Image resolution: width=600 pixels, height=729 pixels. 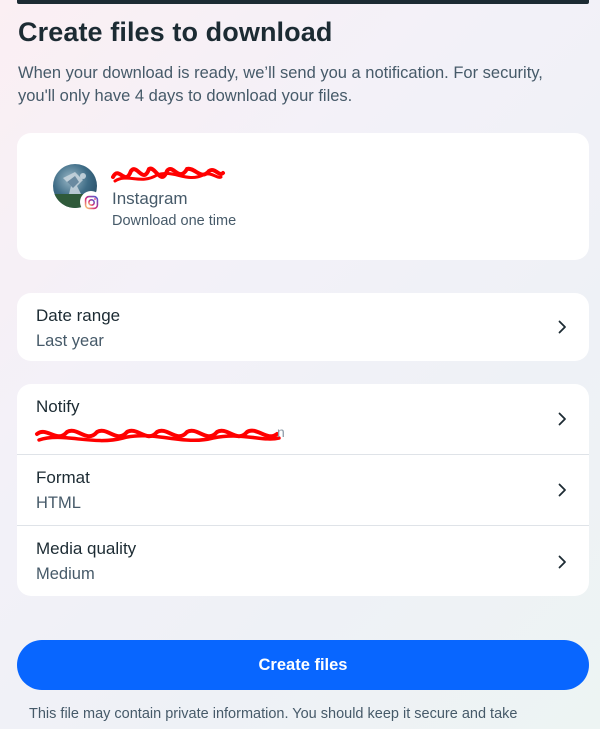 What do you see at coordinates (78, 315) in the screenshot?
I see `date-range-label: Date range` at bounding box center [78, 315].